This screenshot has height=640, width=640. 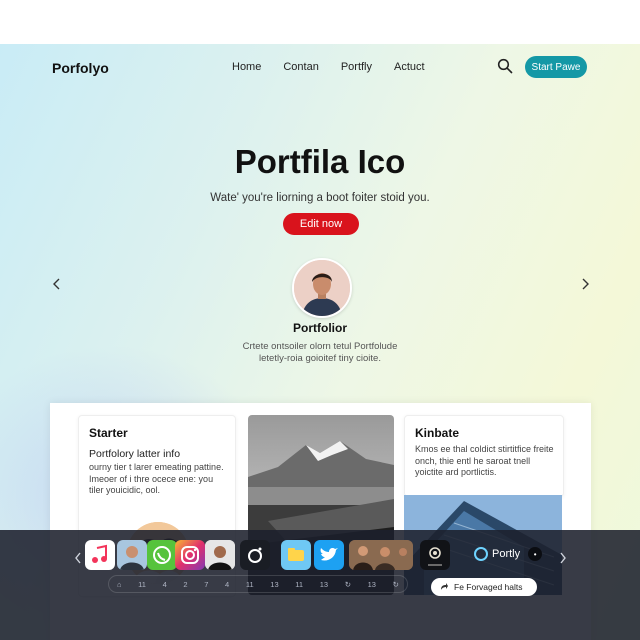 I want to click on circle-app-icon, so click(x=255, y=555).